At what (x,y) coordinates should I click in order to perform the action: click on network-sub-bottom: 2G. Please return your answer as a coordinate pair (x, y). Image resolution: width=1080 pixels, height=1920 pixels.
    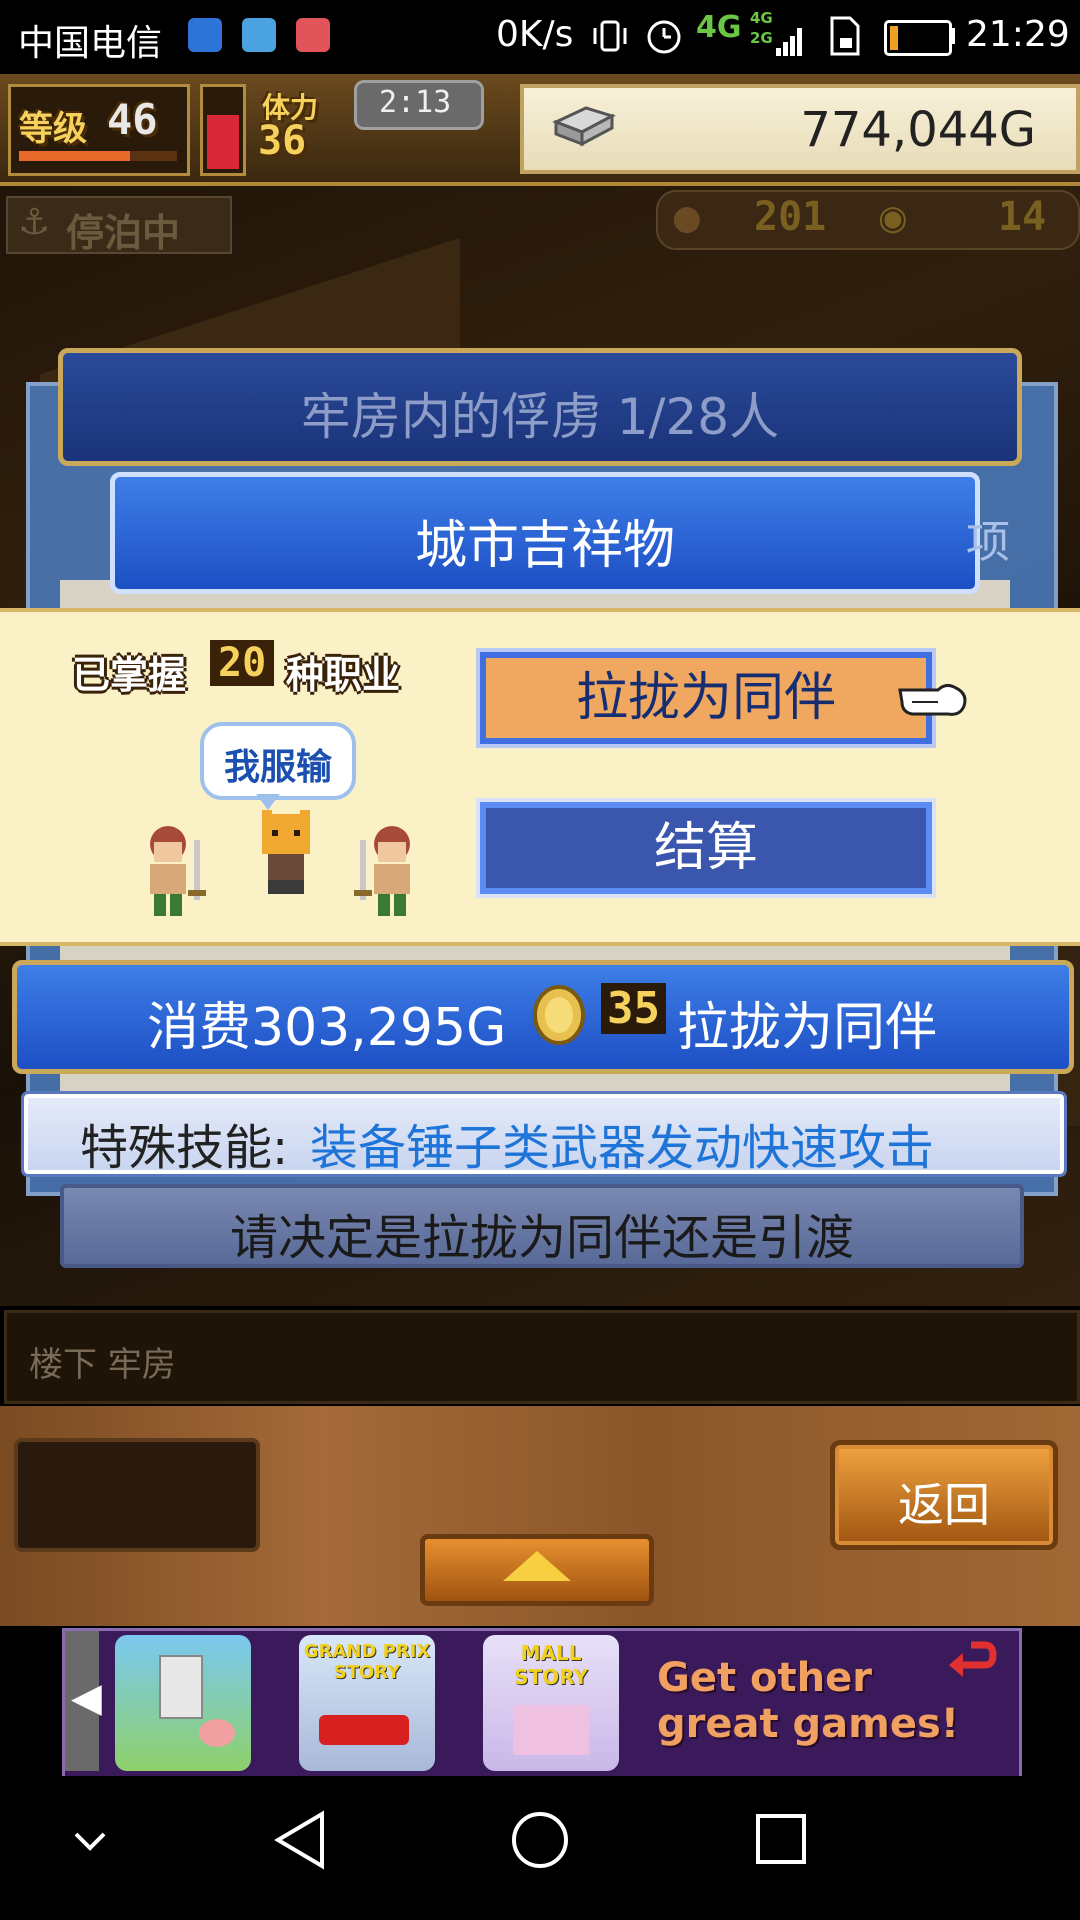
    Looking at the image, I should click on (761, 38).